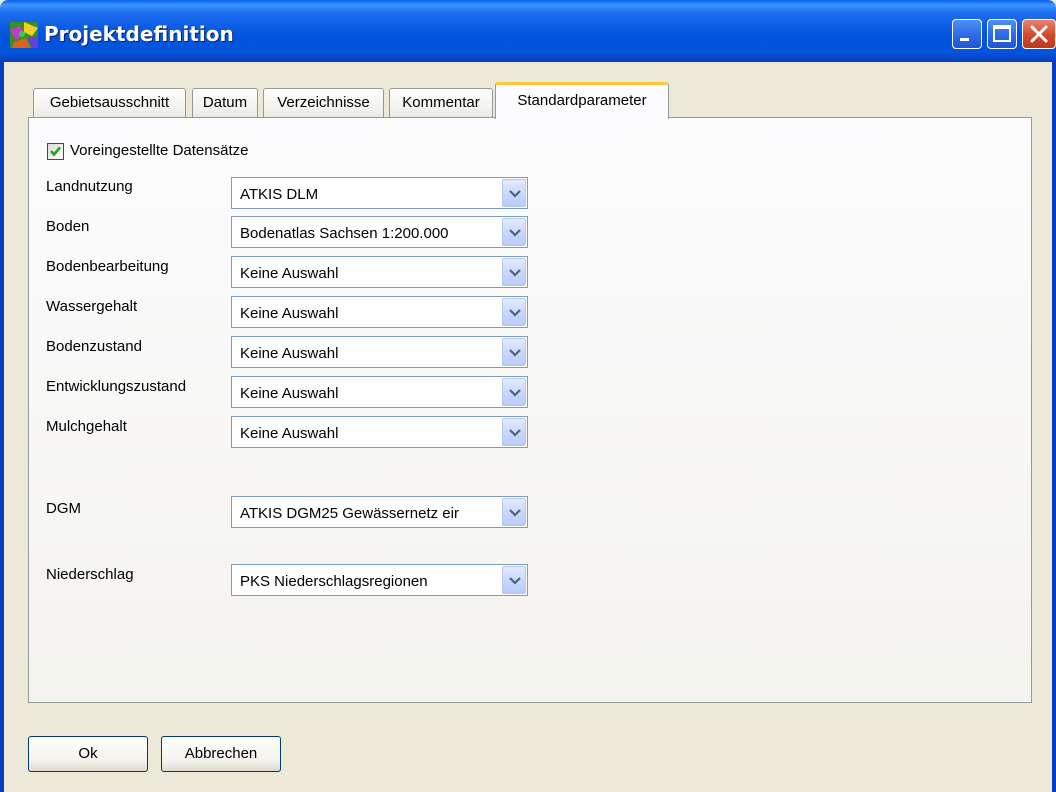 This screenshot has width=1056, height=792. I want to click on entwicklungszustand-dropdown-button, so click(514, 392).